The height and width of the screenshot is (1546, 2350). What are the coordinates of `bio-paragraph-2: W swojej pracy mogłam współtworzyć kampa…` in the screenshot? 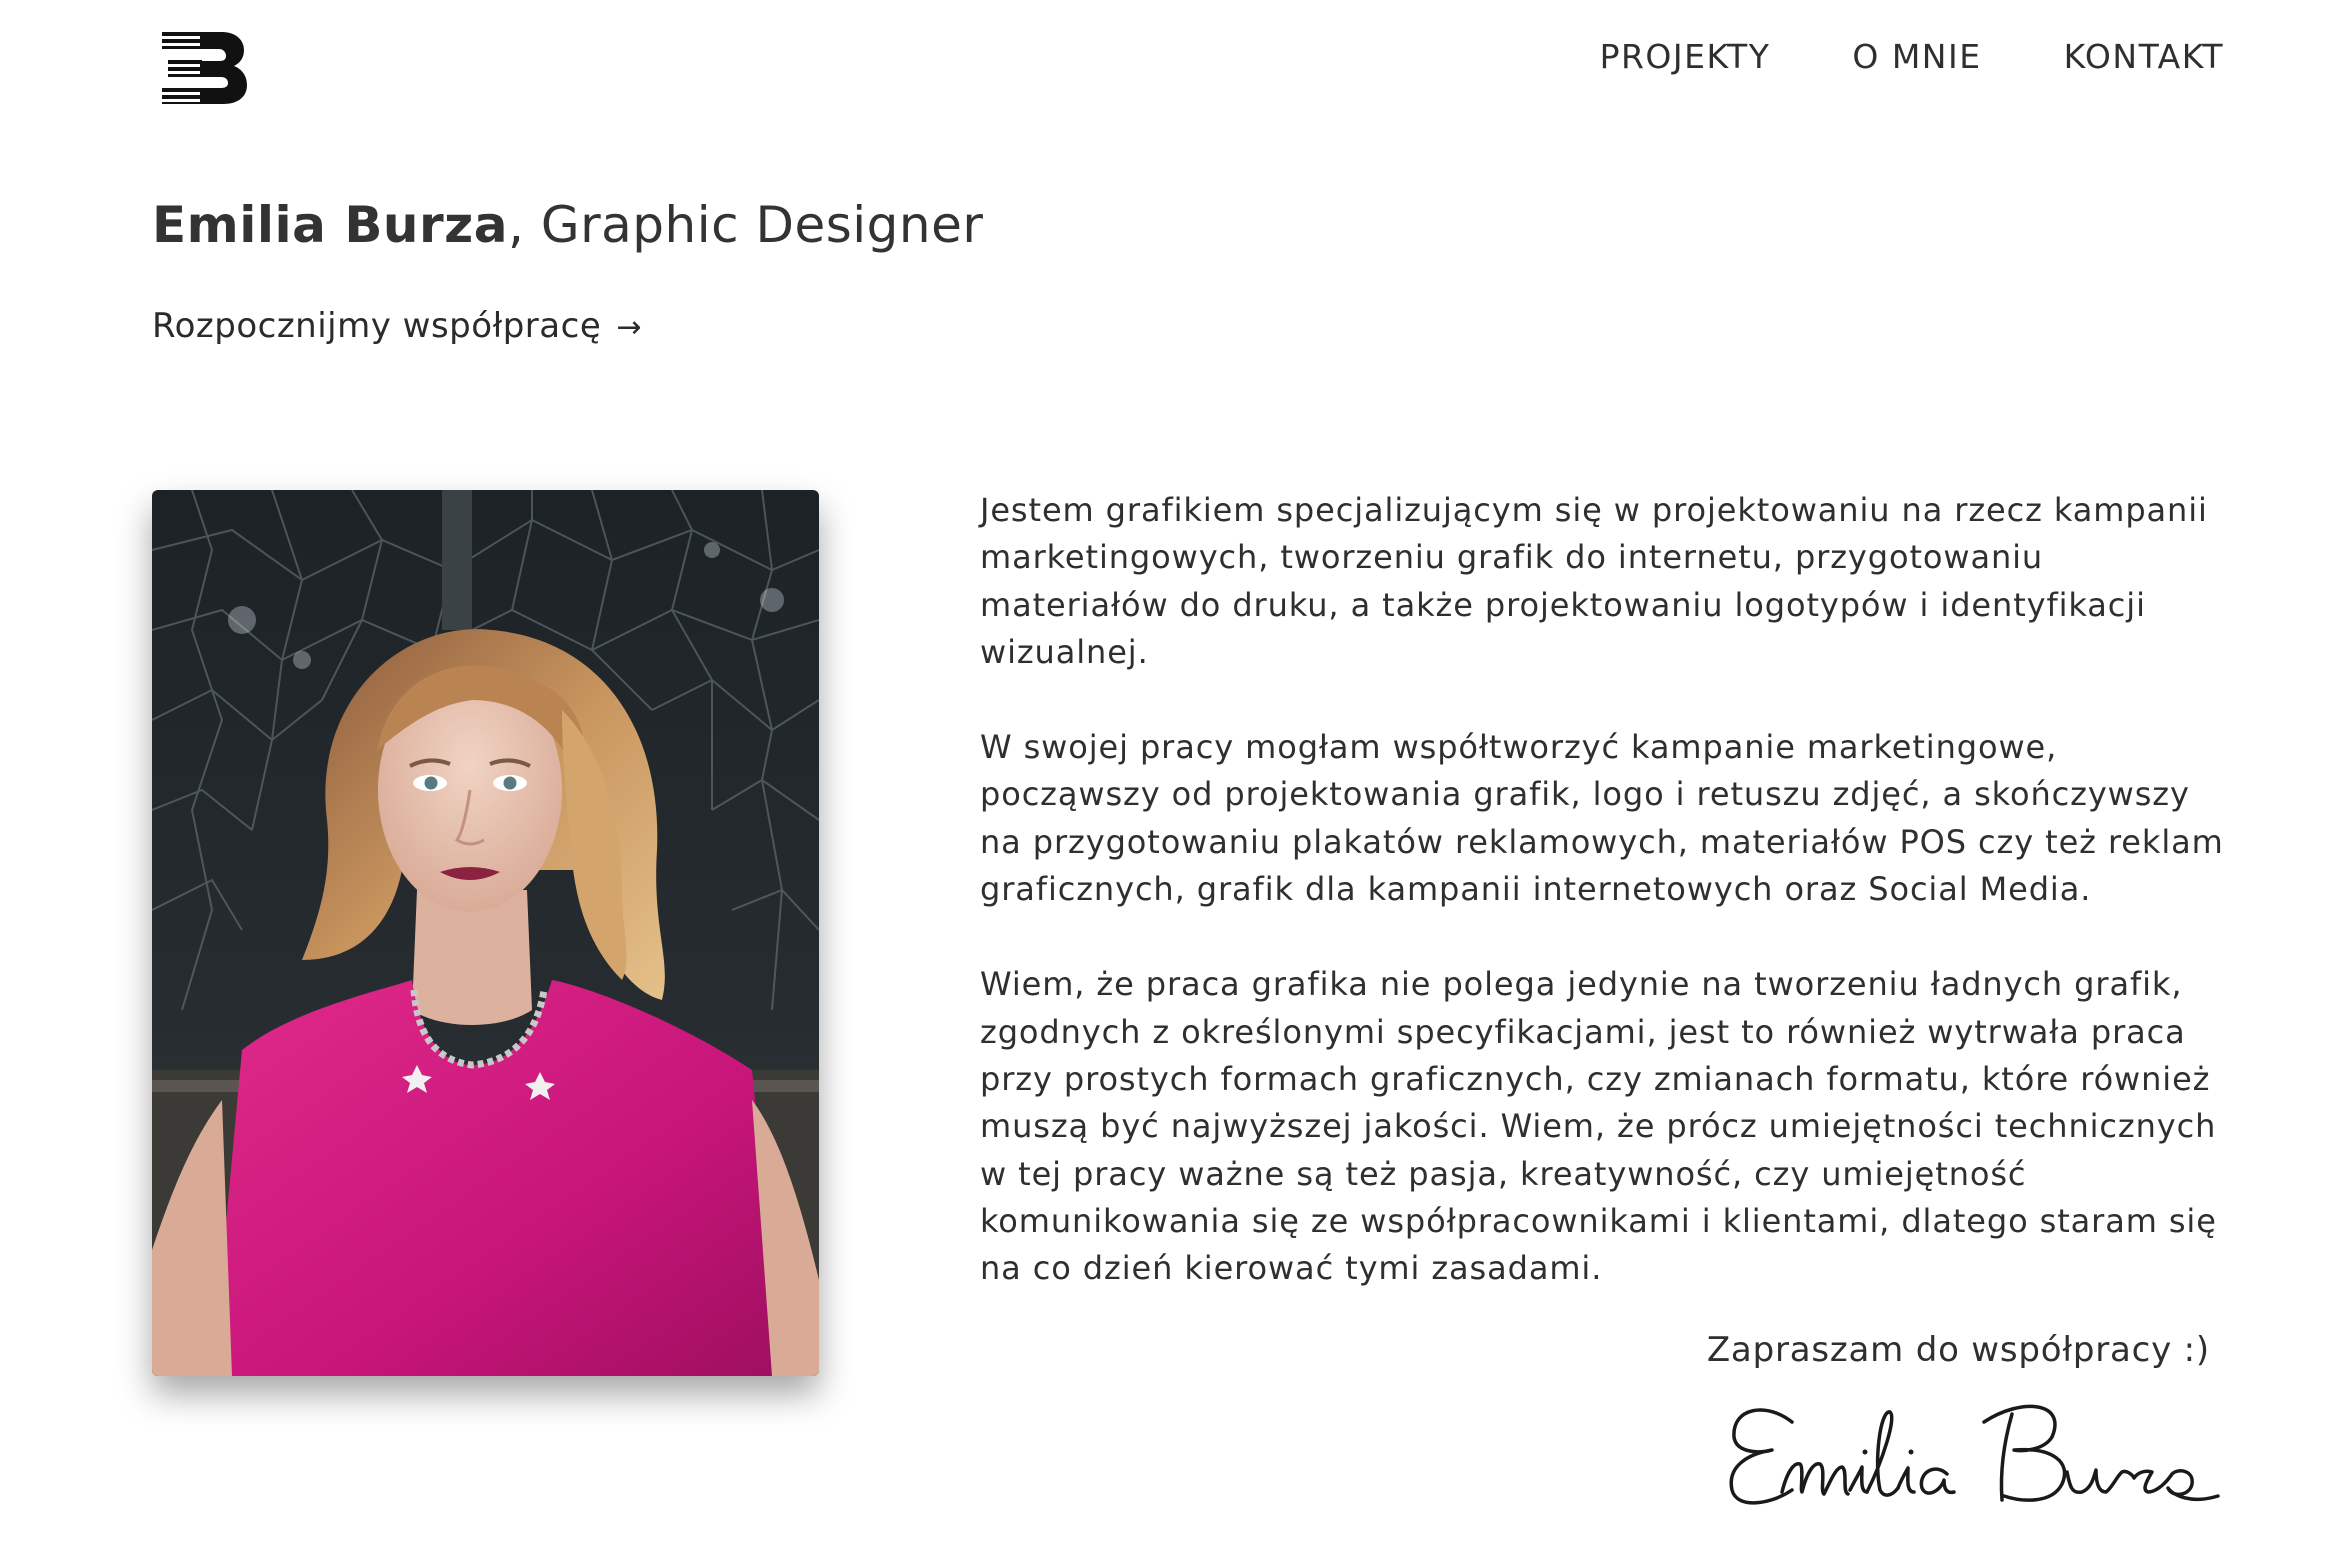 It's located at (1602, 818).